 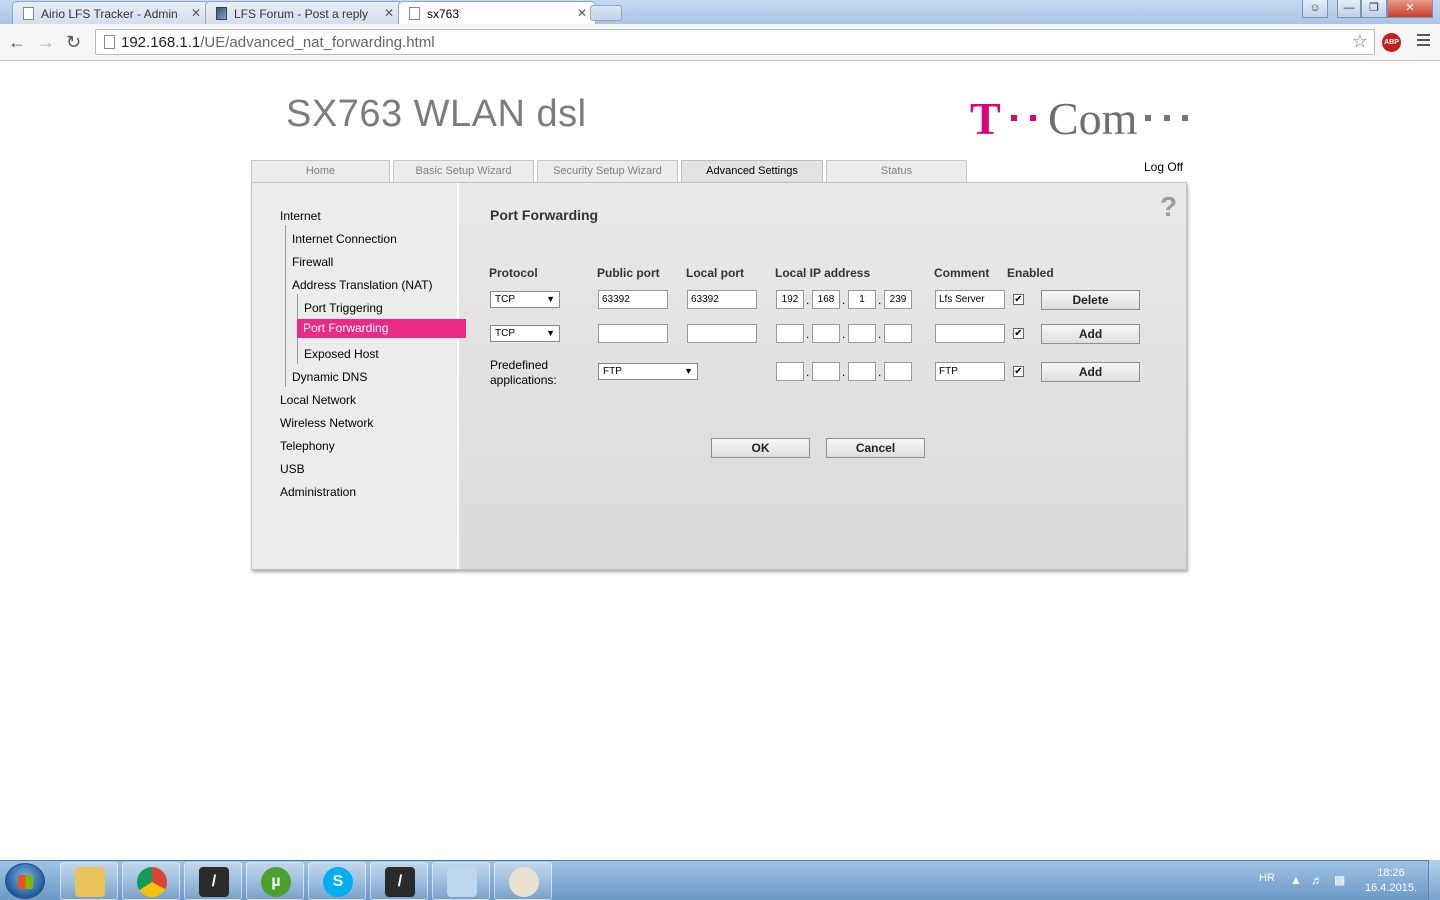 I want to click on page-title: Port Forwarding, so click(x=544, y=215).